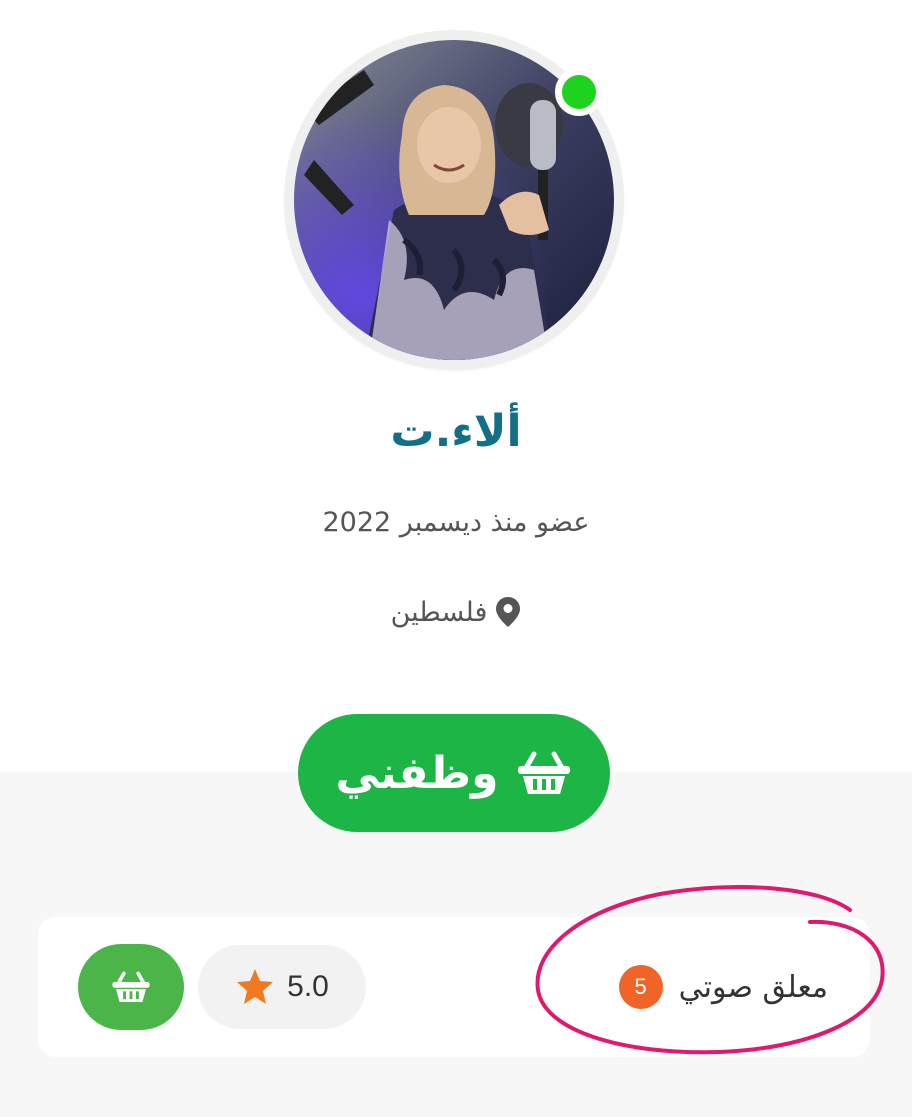  What do you see at coordinates (282, 987) in the screenshot?
I see `rating-pill: 5.0` at bounding box center [282, 987].